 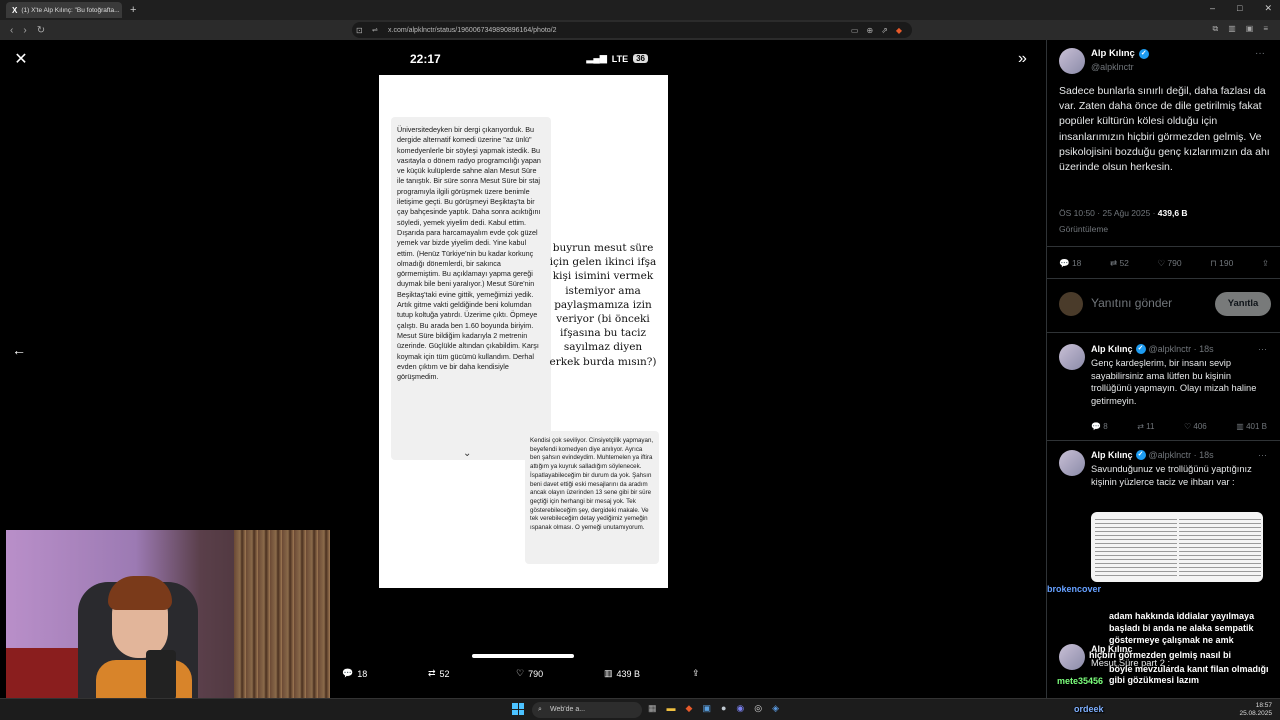 I want to click on repost-stat-button: ⇄ 52, so click(x=1119, y=263).